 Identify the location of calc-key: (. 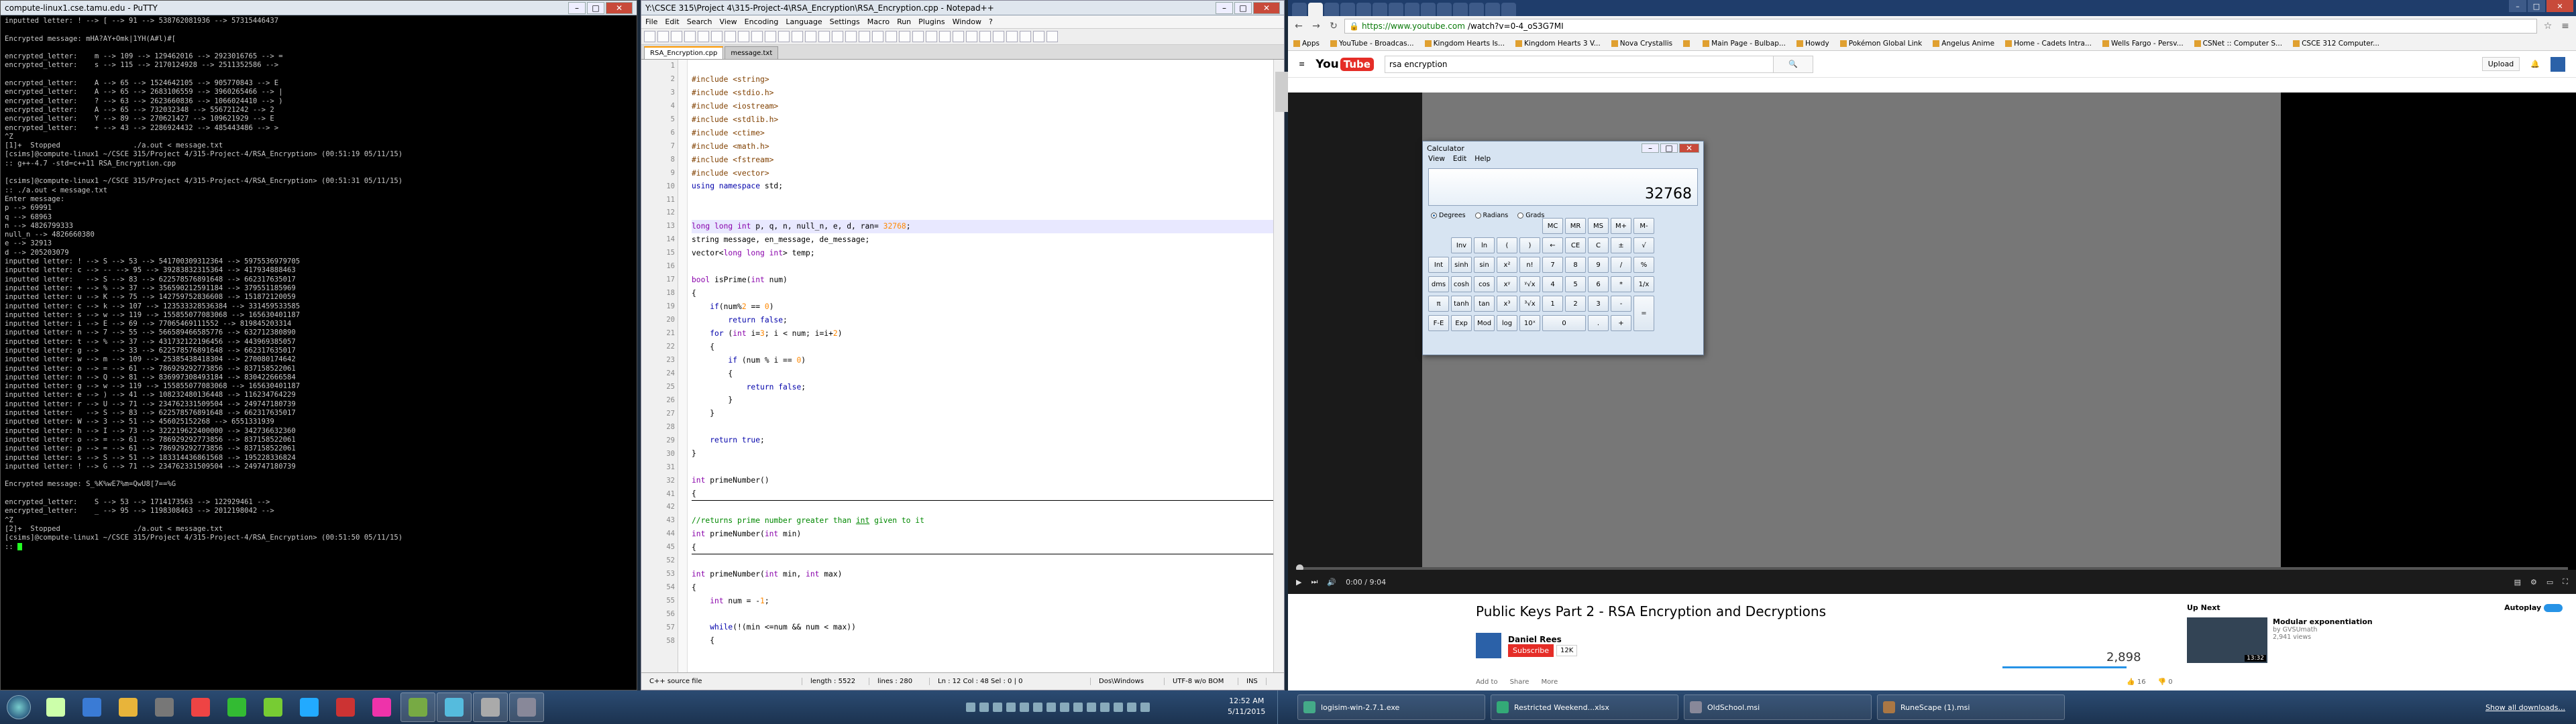
(1507, 245).